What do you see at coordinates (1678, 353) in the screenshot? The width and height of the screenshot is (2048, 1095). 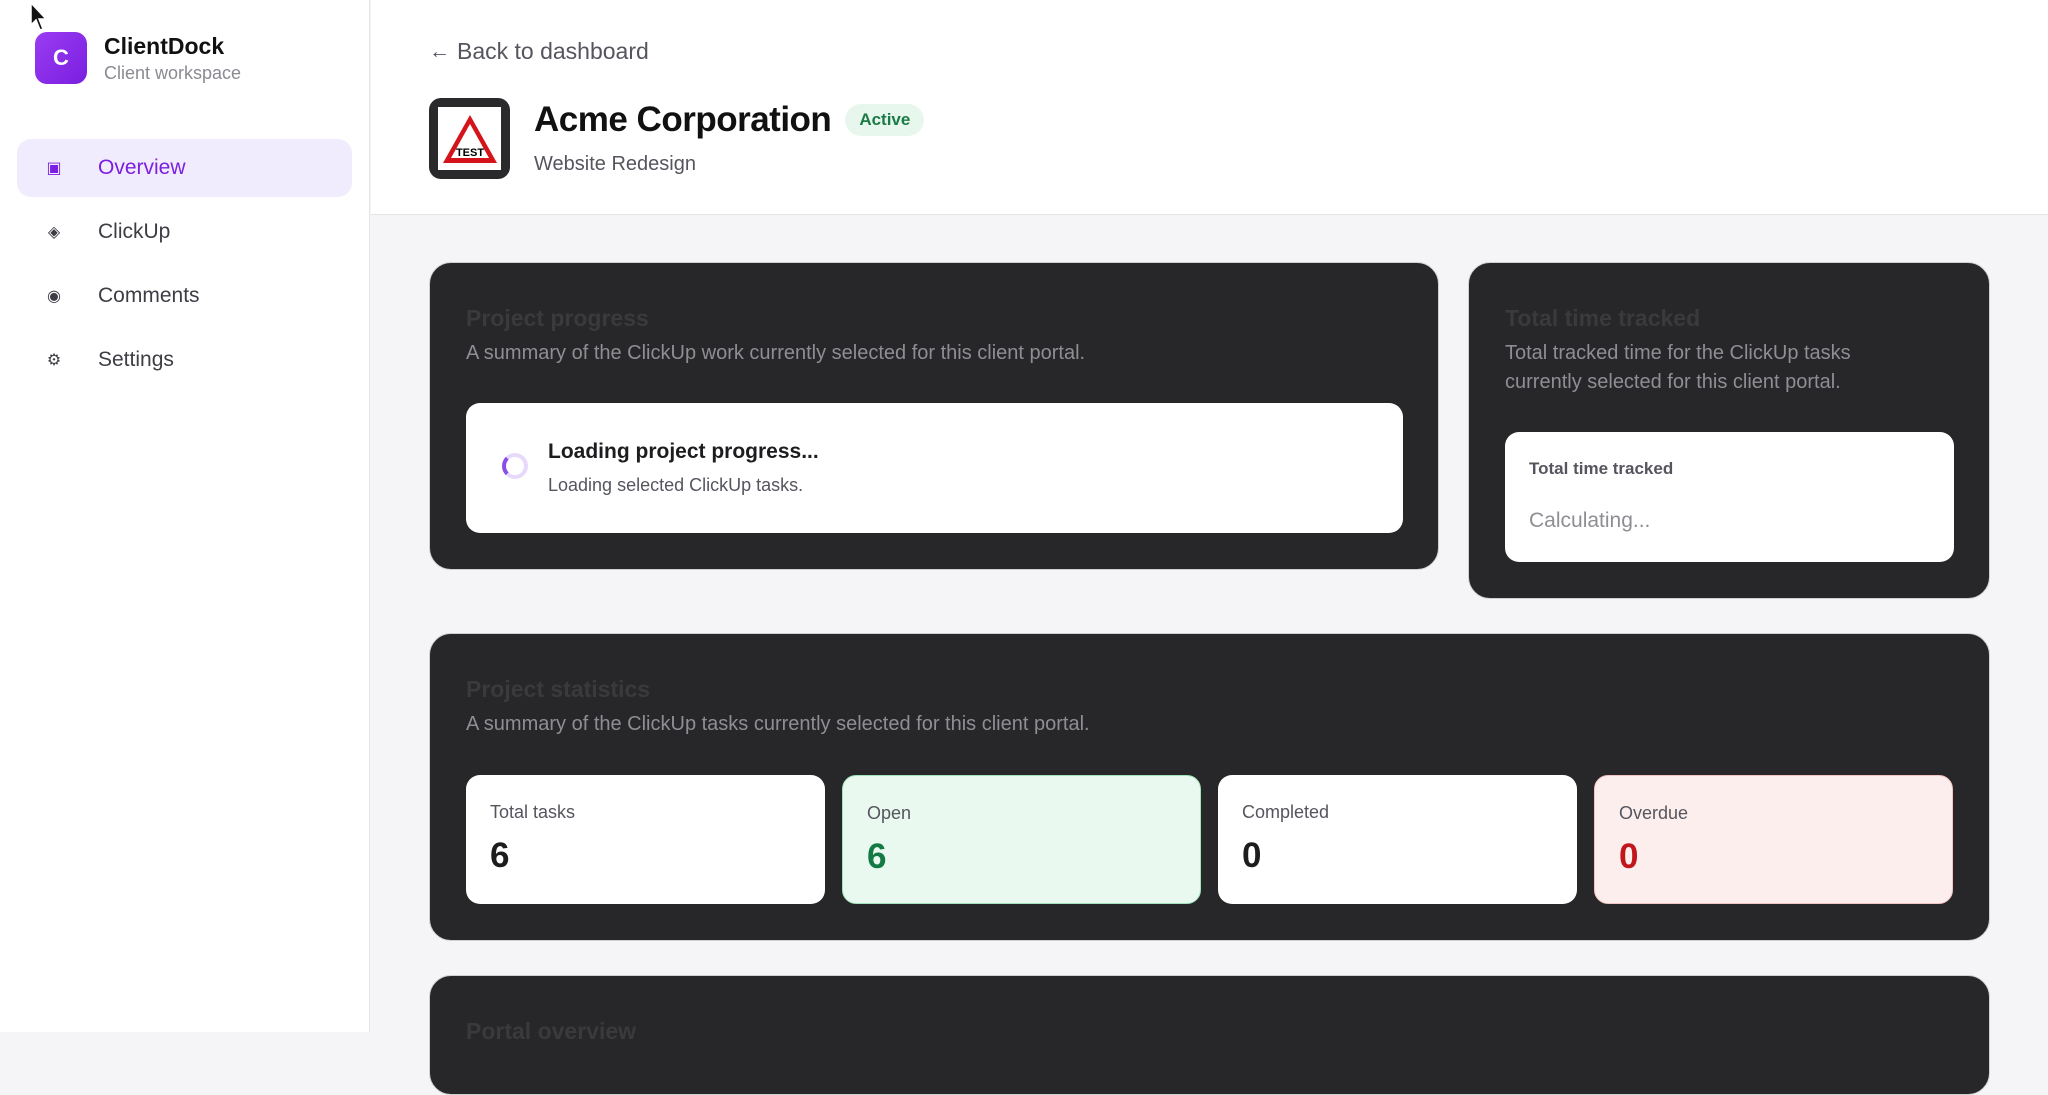 I see `panel-description-line1: Total tracked time for the ClickUp tasks` at bounding box center [1678, 353].